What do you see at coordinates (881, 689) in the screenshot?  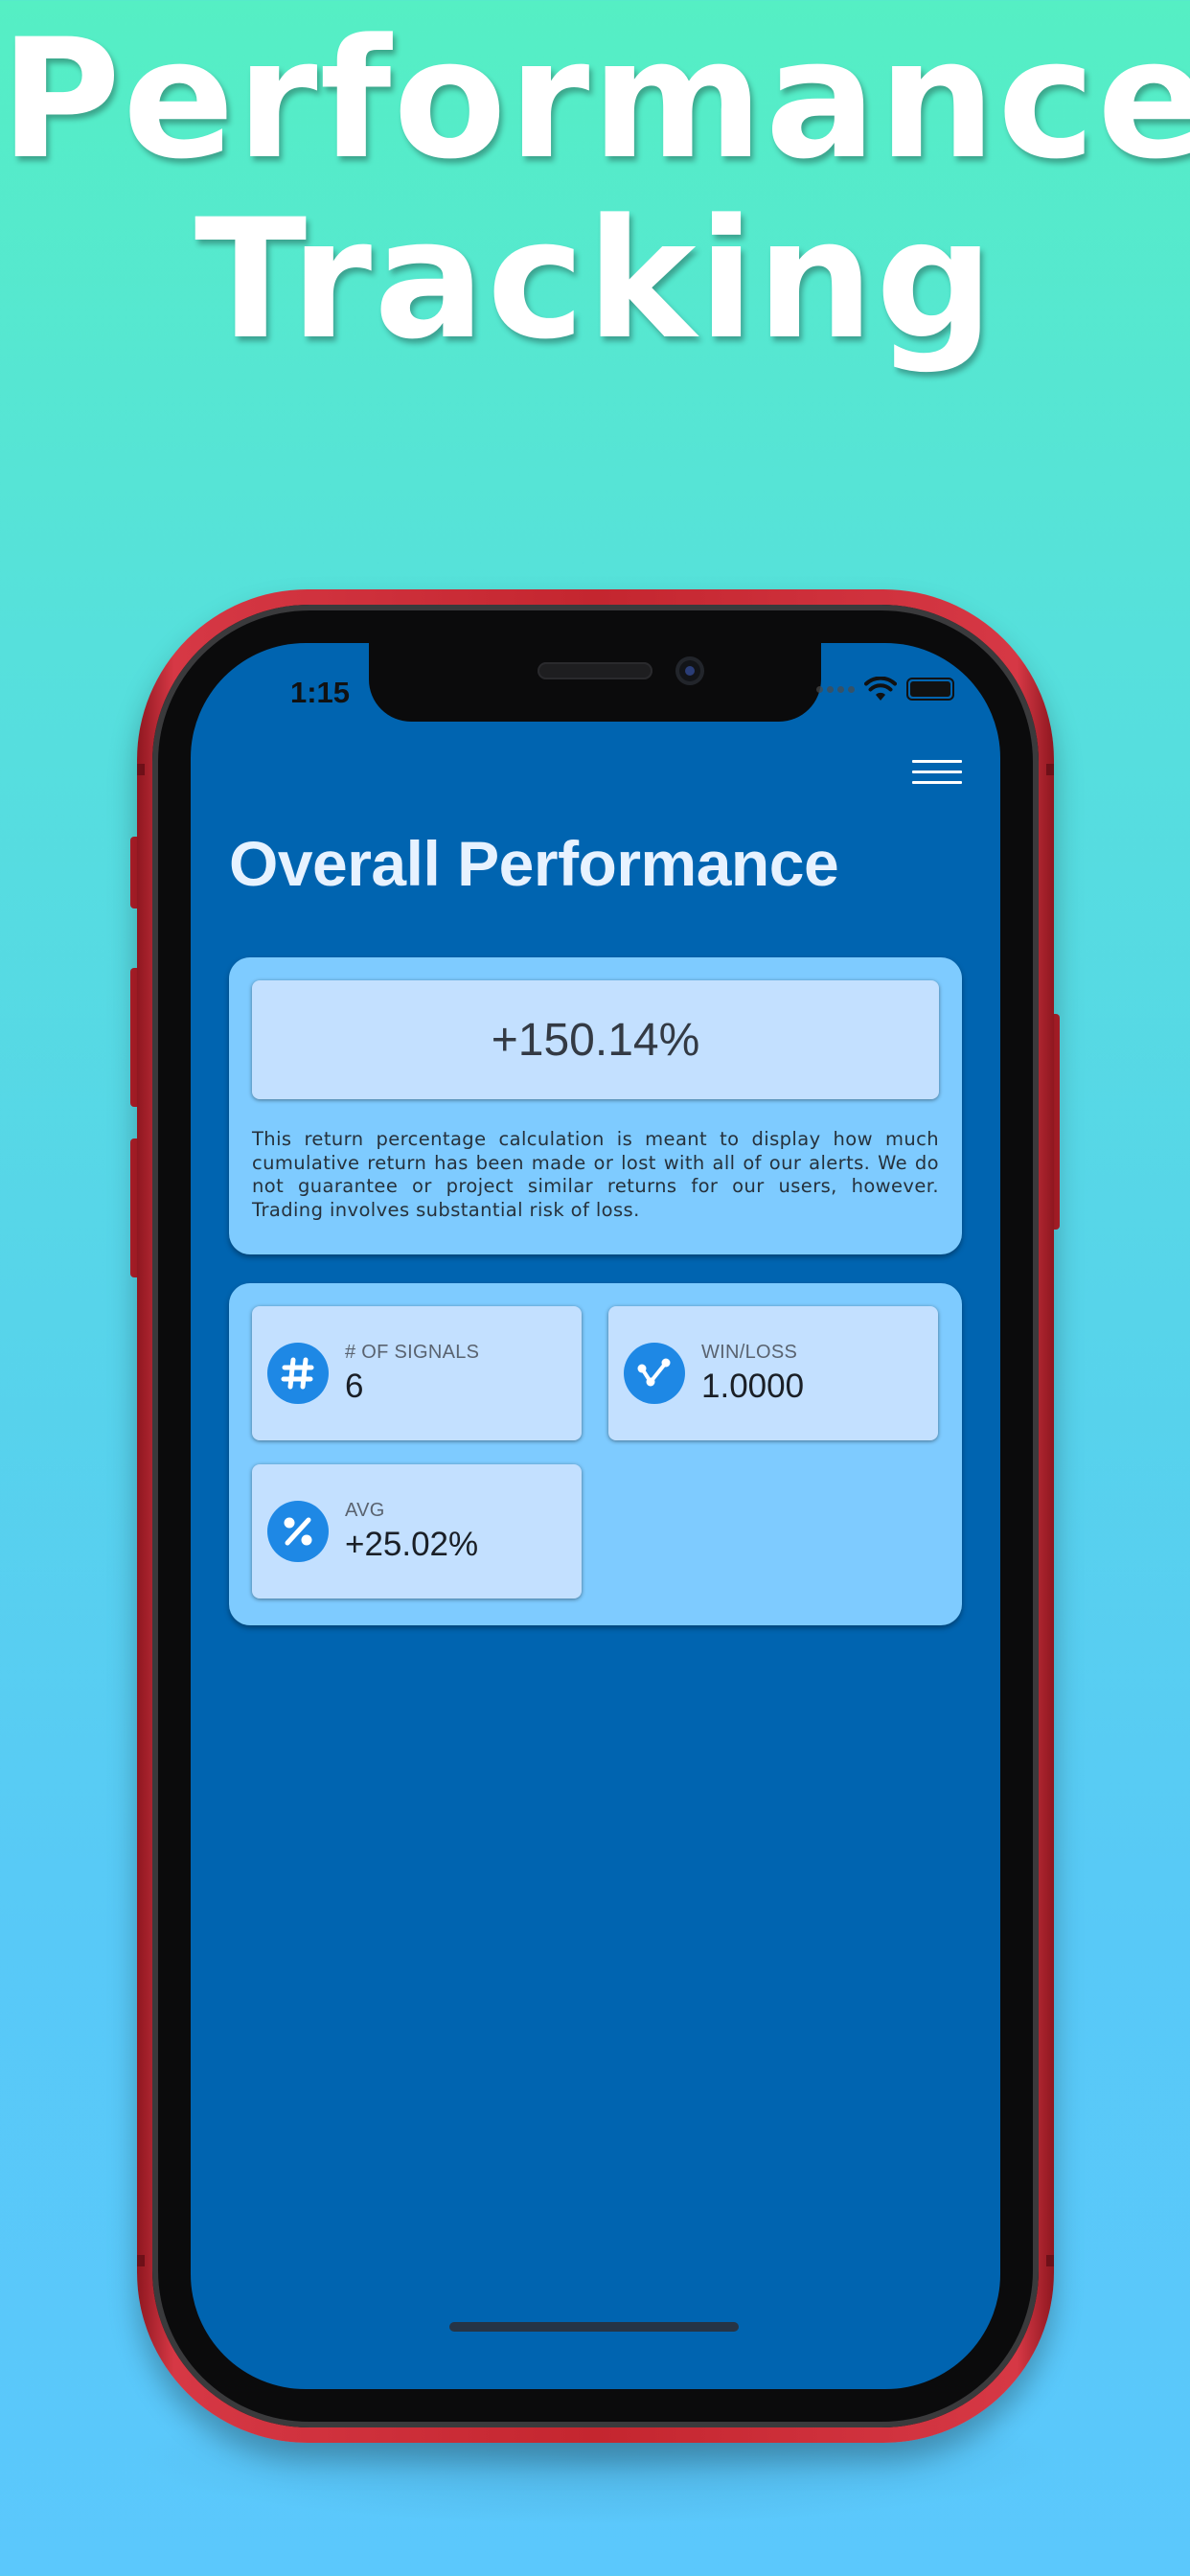 I see `wifi-icon` at bounding box center [881, 689].